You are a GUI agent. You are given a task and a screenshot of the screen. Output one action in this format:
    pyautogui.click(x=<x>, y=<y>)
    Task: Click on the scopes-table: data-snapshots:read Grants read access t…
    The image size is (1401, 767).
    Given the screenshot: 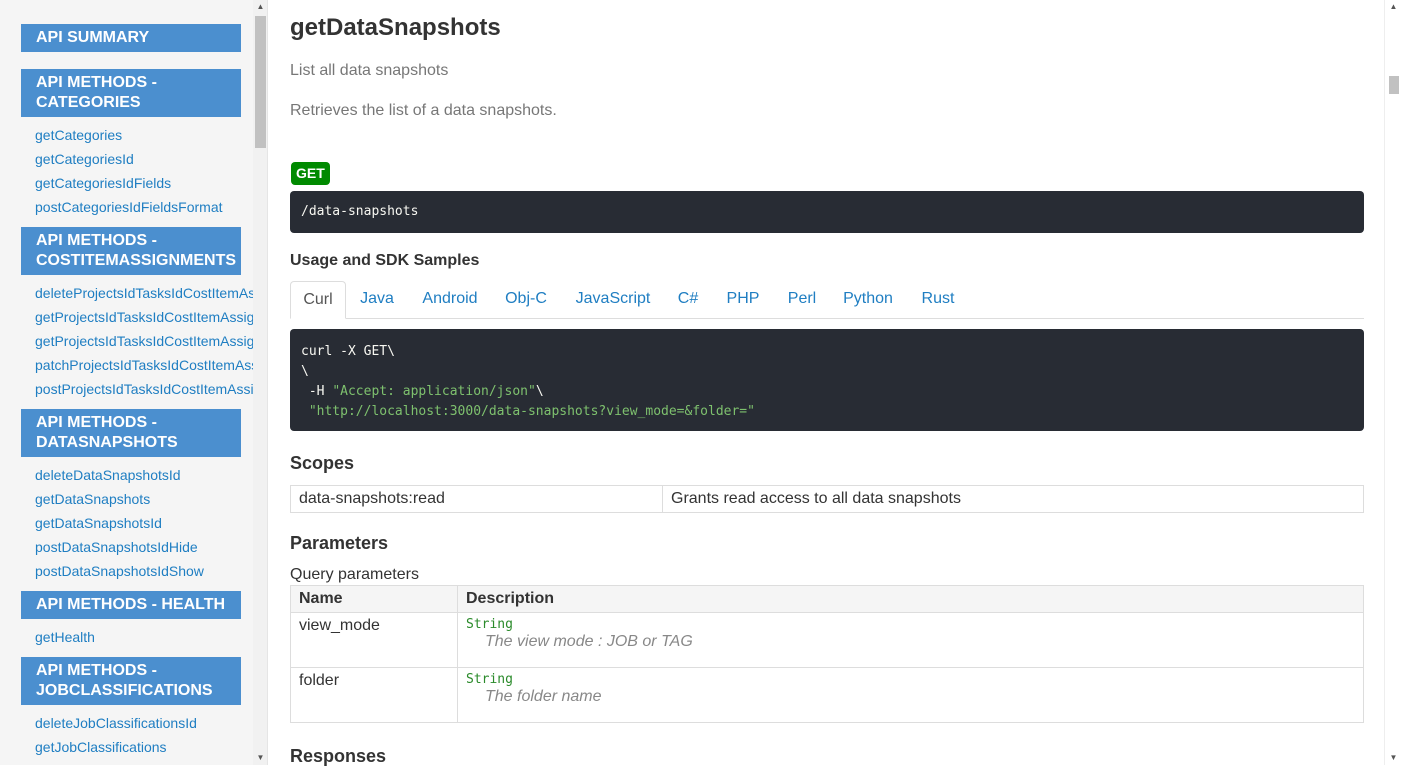 What is the action you would take?
    pyautogui.click(x=827, y=499)
    